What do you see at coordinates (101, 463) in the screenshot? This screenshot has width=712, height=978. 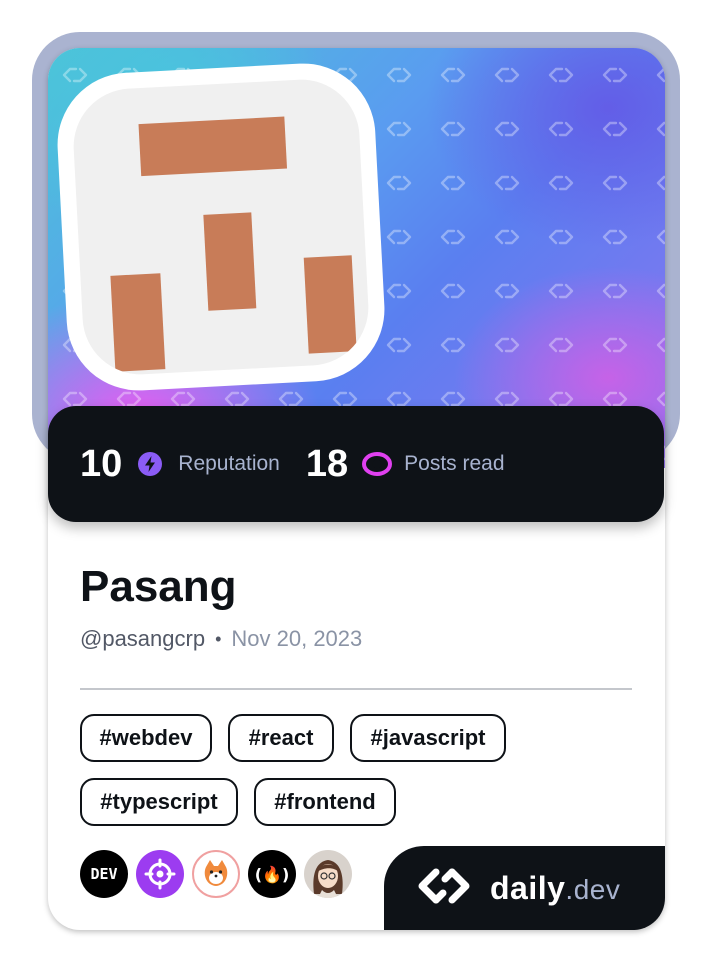 I see `reputation-value: 10` at bounding box center [101, 463].